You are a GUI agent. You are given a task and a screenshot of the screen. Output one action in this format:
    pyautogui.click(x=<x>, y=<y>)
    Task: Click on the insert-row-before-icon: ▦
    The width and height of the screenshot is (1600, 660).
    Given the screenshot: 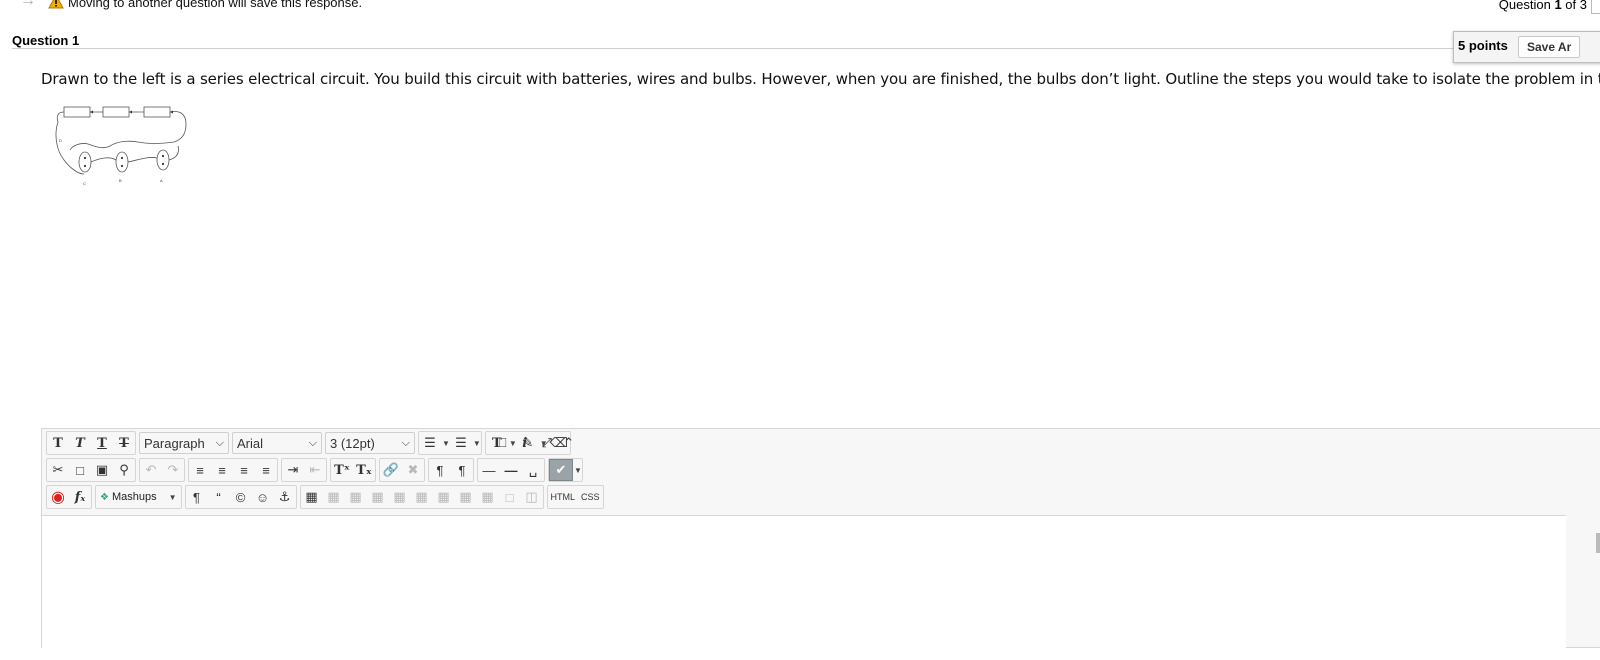 What is the action you would take?
    pyautogui.click(x=378, y=497)
    